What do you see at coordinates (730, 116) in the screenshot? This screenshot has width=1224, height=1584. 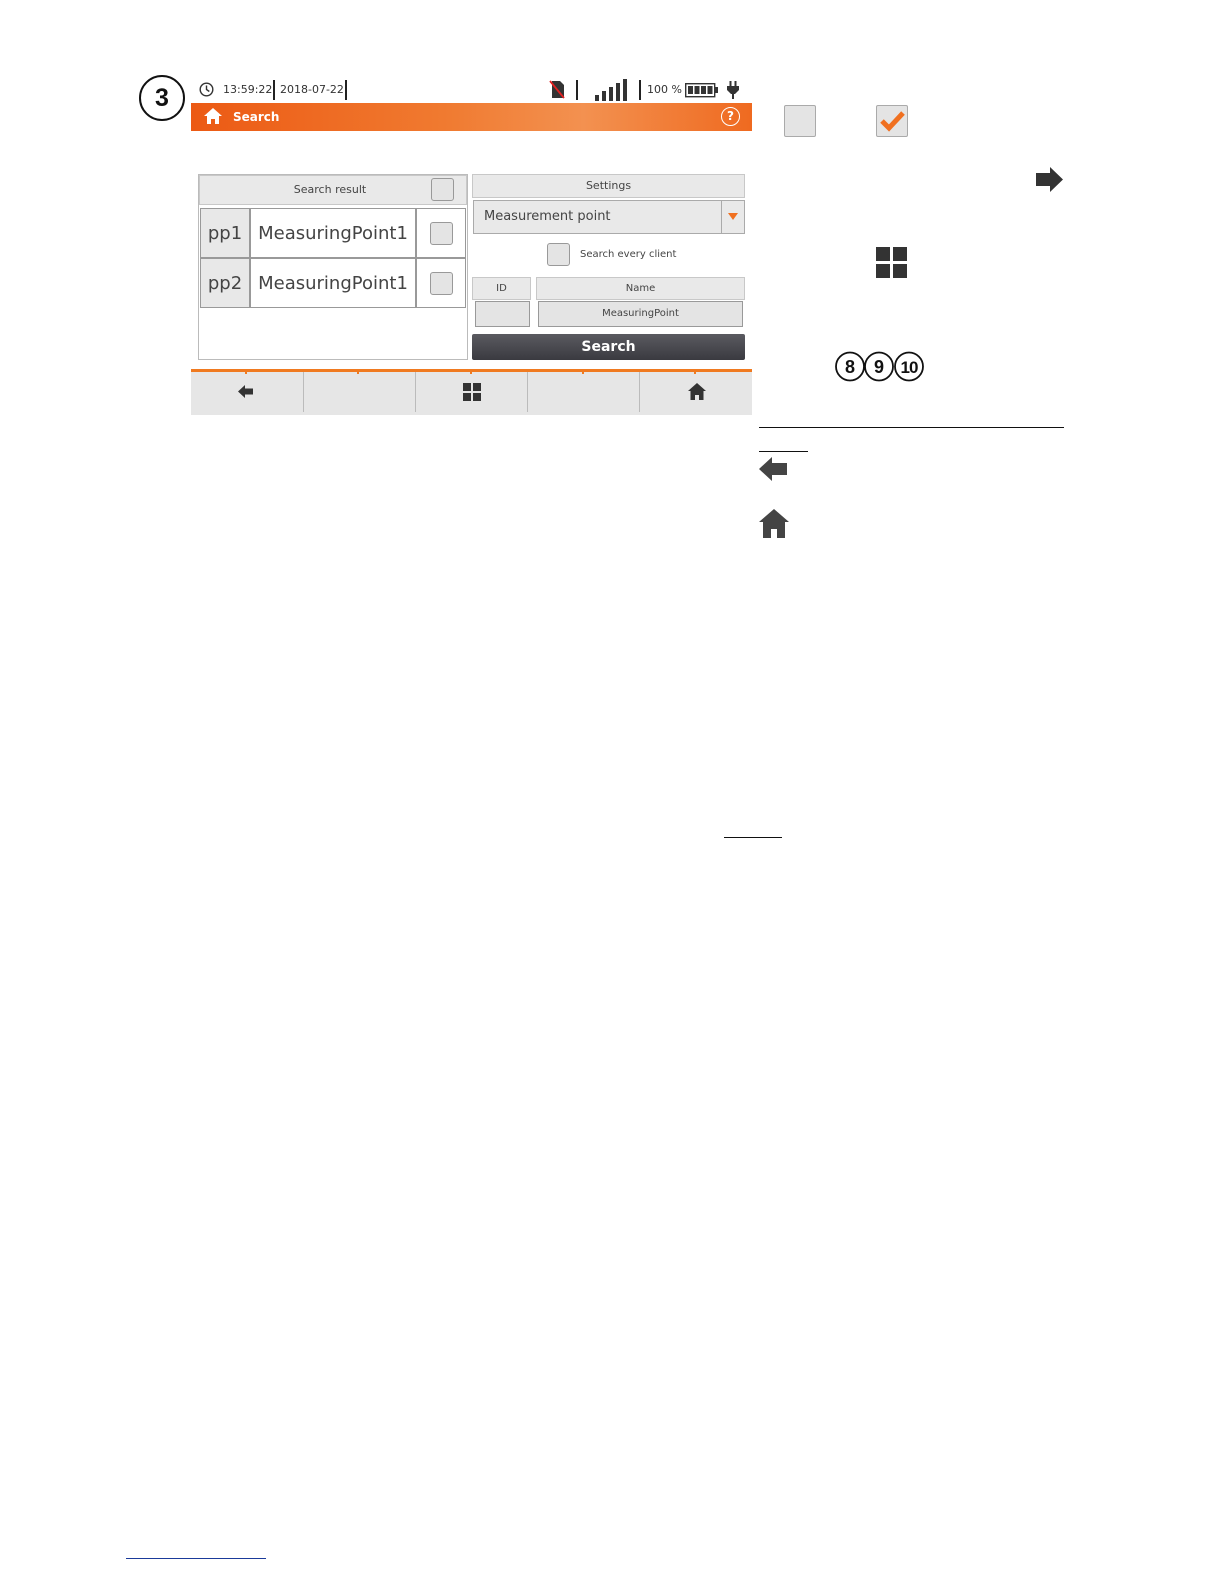 I see `help-icon: ?` at bounding box center [730, 116].